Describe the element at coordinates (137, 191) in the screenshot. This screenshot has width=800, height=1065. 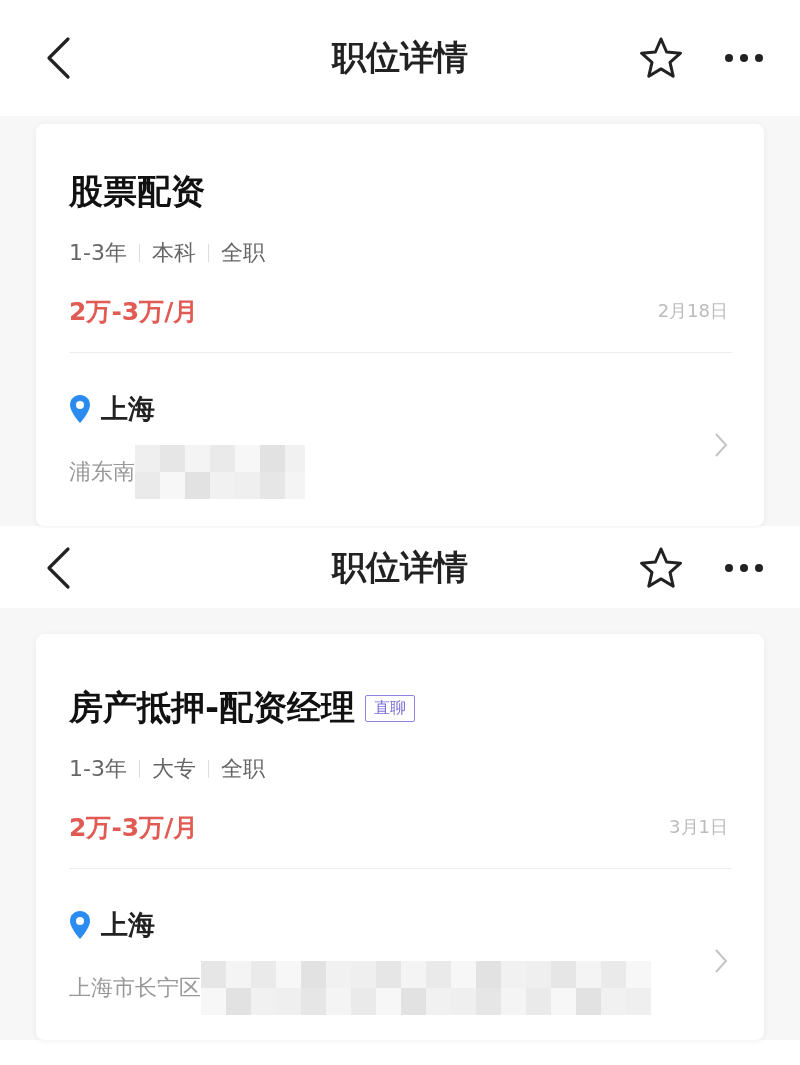
I see `job-title: 股票配资` at that location.